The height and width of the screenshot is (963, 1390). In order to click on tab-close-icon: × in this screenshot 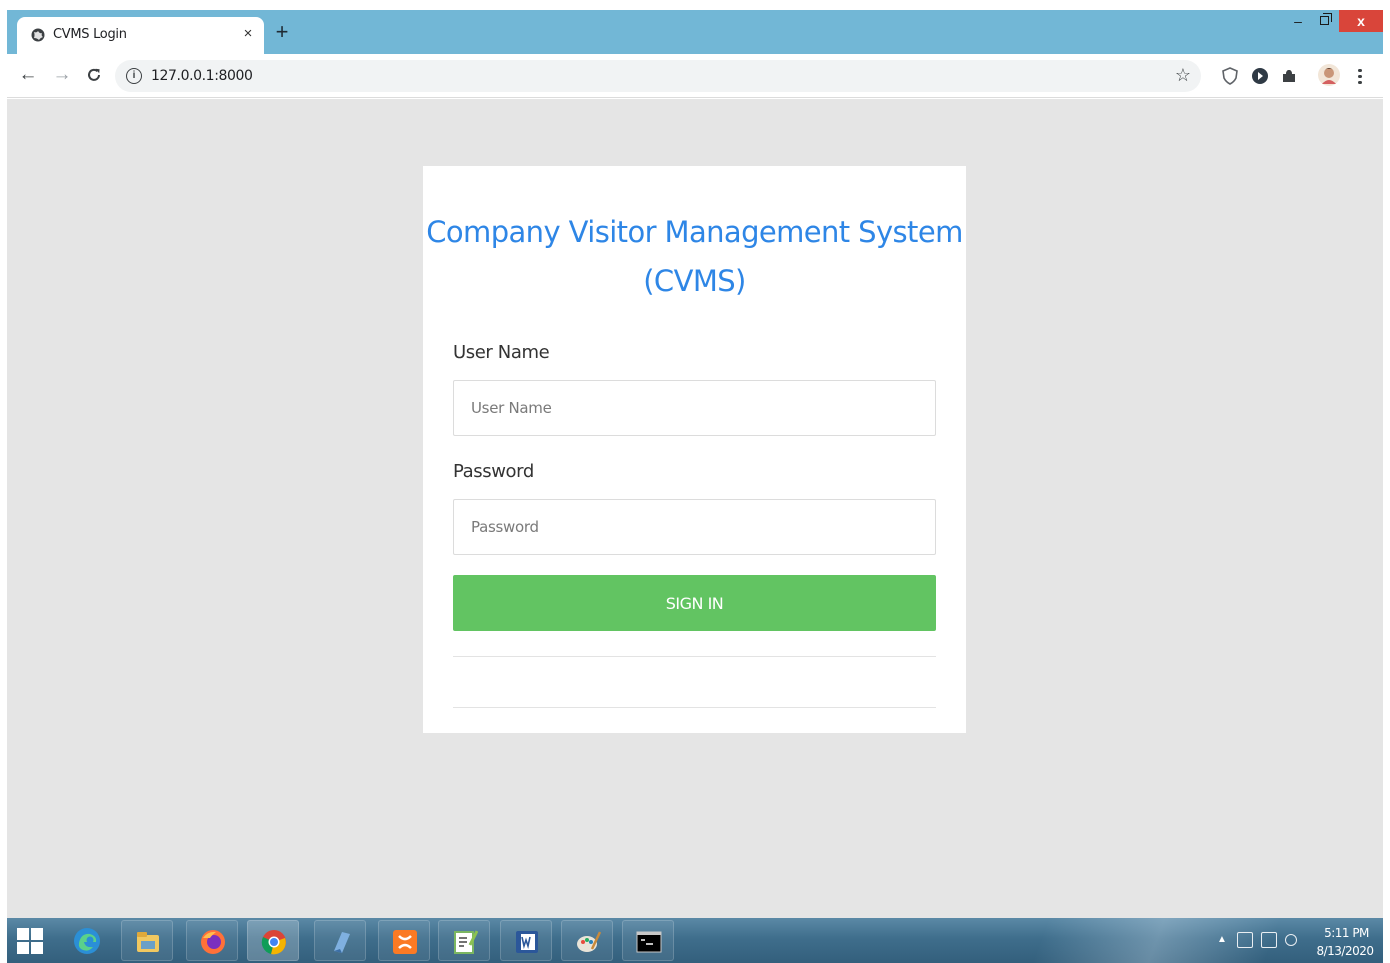, I will do `click(248, 34)`.